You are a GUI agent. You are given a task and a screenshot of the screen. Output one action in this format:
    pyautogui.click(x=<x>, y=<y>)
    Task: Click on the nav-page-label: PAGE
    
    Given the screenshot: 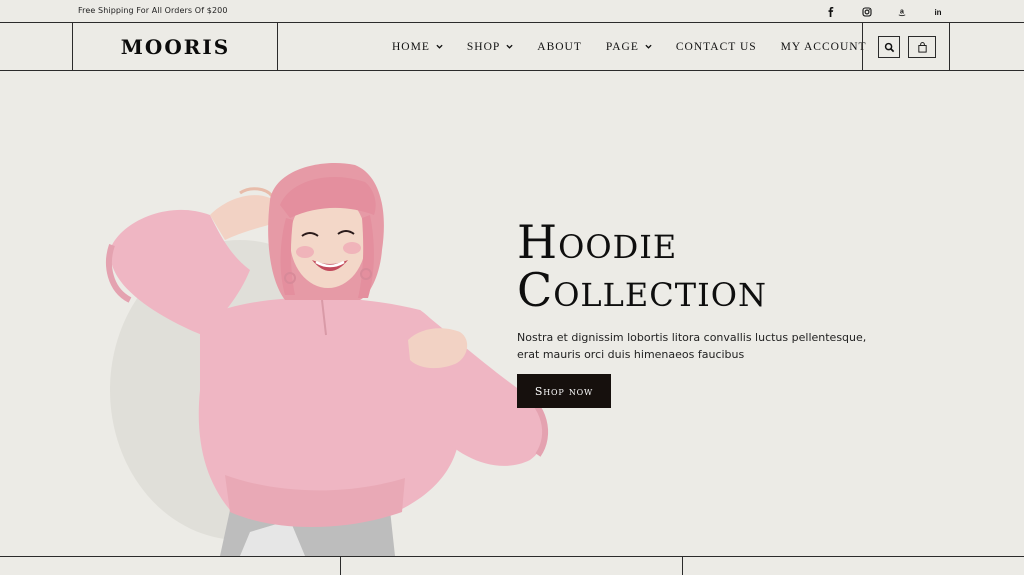 What is the action you would take?
    pyautogui.click(x=622, y=46)
    